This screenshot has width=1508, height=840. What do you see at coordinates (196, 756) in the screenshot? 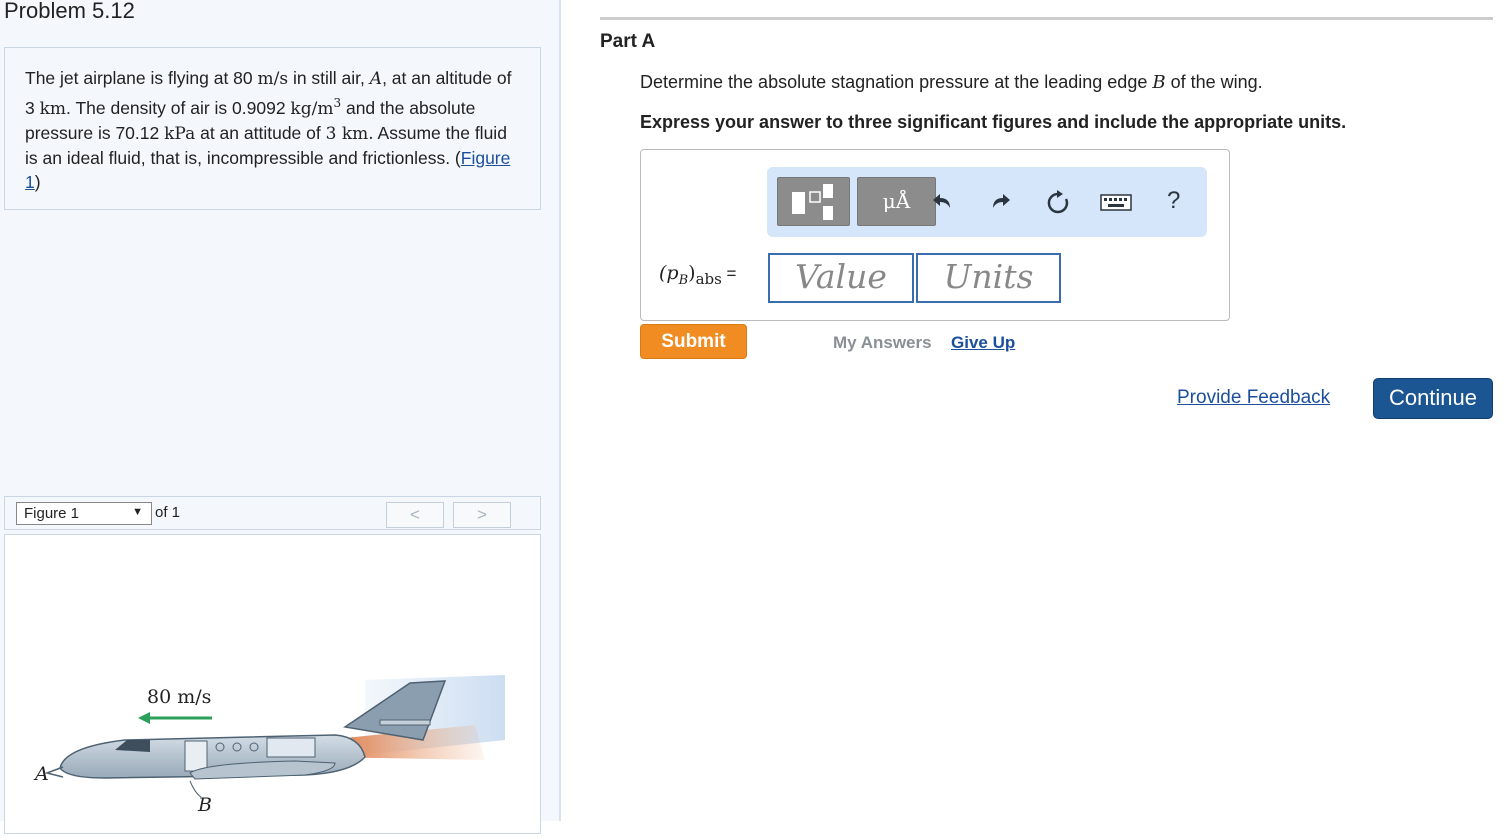
I see `cabin-door` at bounding box center [196, 756].